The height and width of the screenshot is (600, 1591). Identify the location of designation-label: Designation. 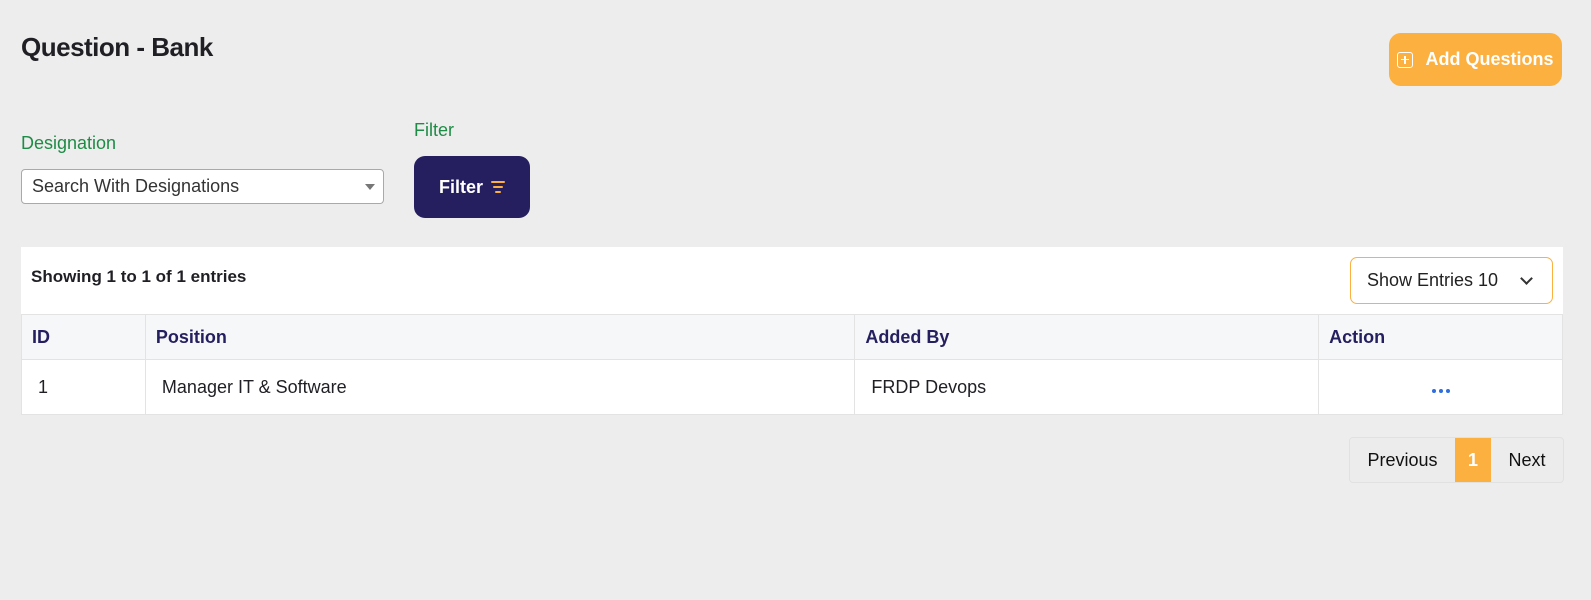
(69, 143).